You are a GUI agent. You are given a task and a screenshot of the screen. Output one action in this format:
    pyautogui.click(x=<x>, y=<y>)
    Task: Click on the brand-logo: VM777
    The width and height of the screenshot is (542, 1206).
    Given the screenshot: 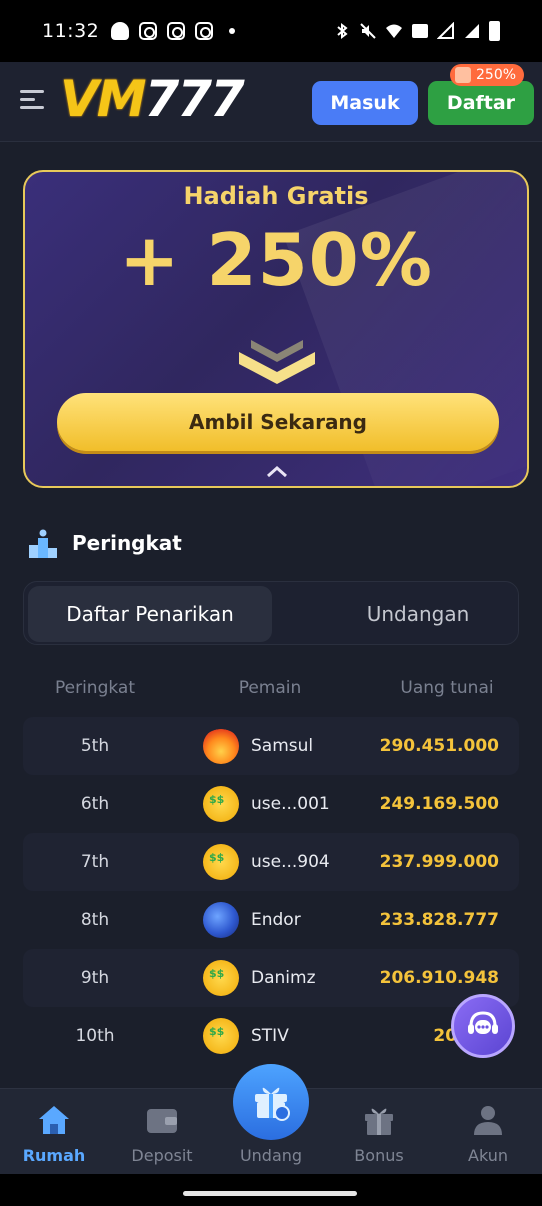 What is the action you would take?
    pyautogui.click(x=152, y=99)
    